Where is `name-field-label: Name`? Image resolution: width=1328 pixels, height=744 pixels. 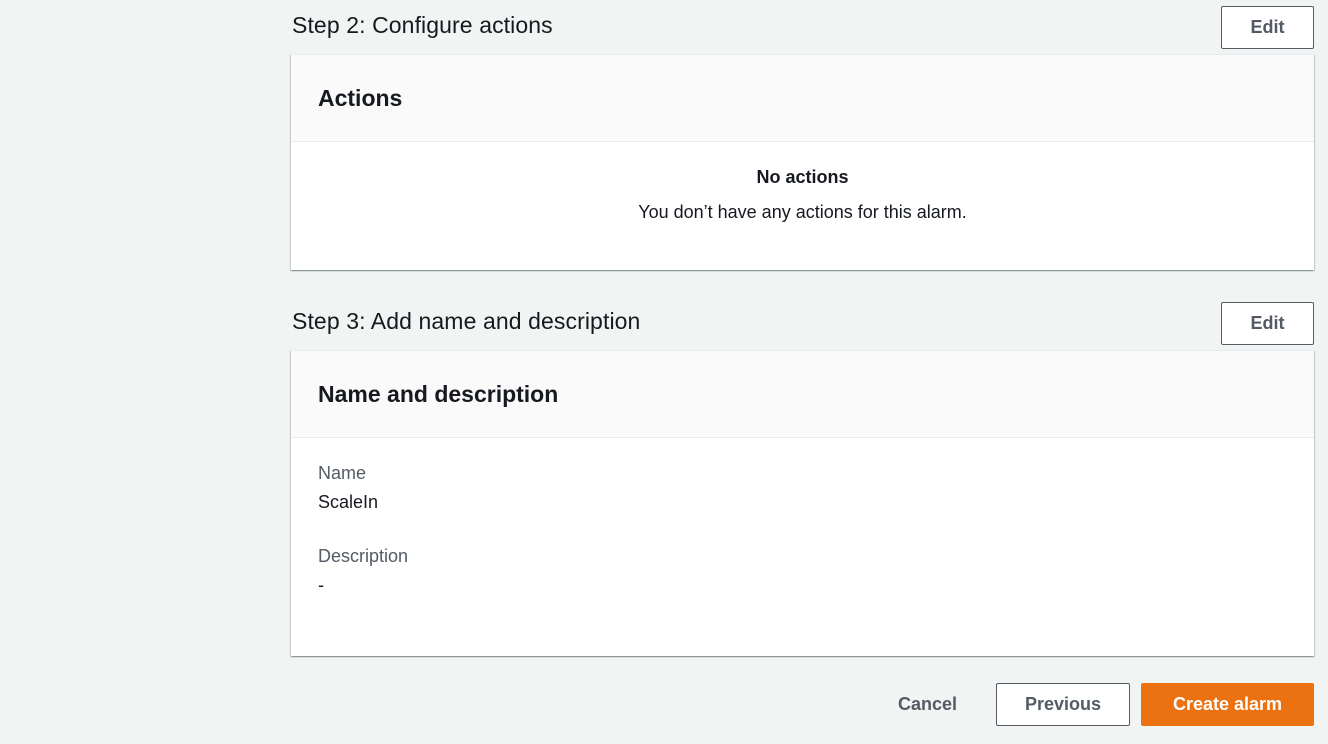
name-field-label: Name is located at coordinates (342, 473).